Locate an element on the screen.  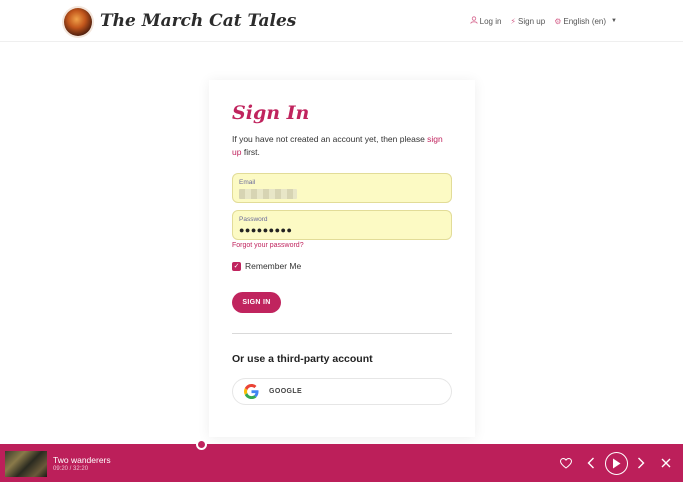
signup-label: Sign up is located at coordinates (532, 21).